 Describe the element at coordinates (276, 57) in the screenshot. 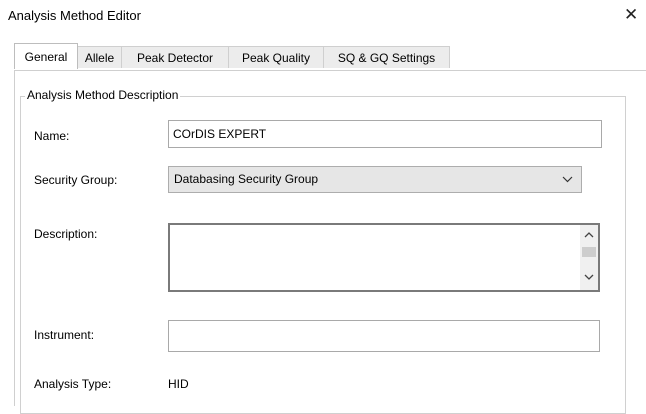

I see `tab-peak-quality: Peak Quality` at that location.